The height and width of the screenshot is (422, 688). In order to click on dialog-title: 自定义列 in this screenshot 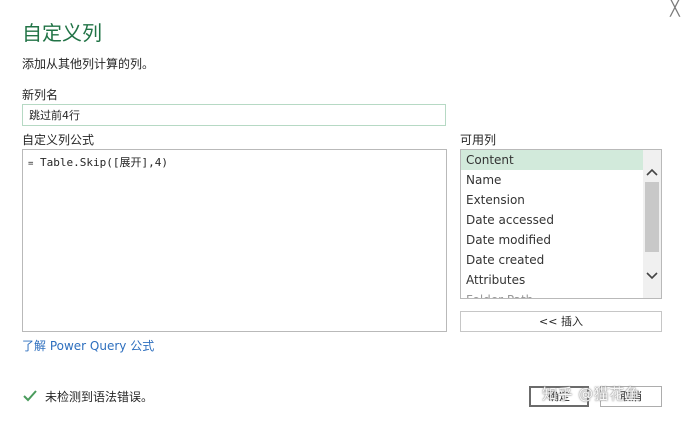, I will do `click(62, 33)`.